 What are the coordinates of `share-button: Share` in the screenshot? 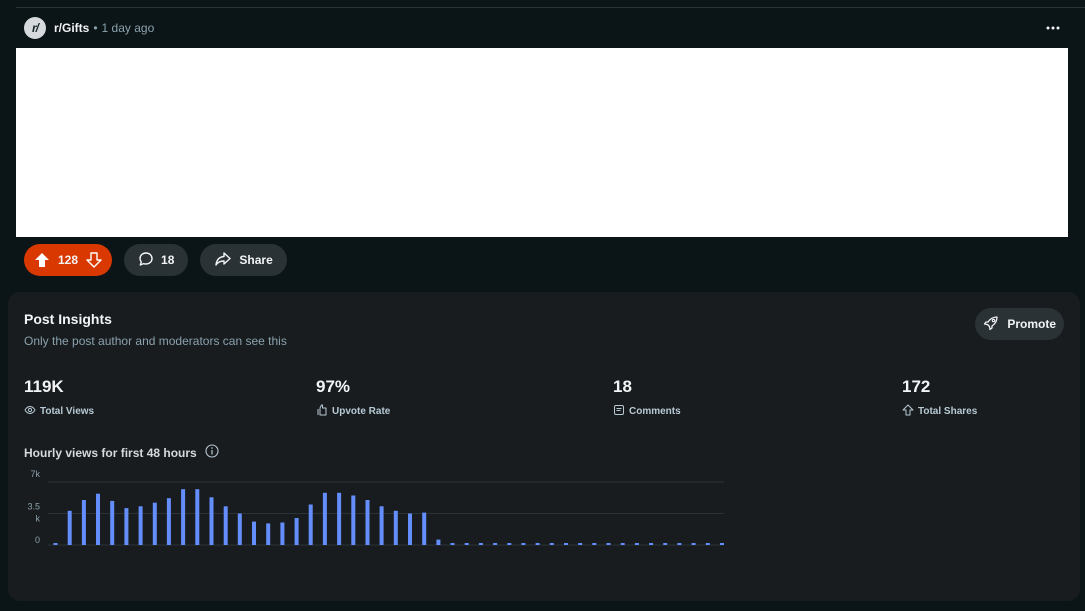 It's located at (243, 260).